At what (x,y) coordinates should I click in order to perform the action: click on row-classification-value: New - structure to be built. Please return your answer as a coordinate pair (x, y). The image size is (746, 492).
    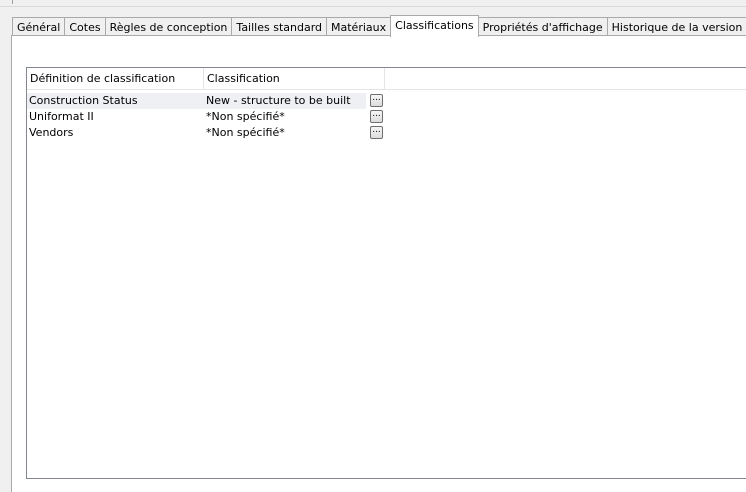
    Looking at the image, I should click on (285, 101).